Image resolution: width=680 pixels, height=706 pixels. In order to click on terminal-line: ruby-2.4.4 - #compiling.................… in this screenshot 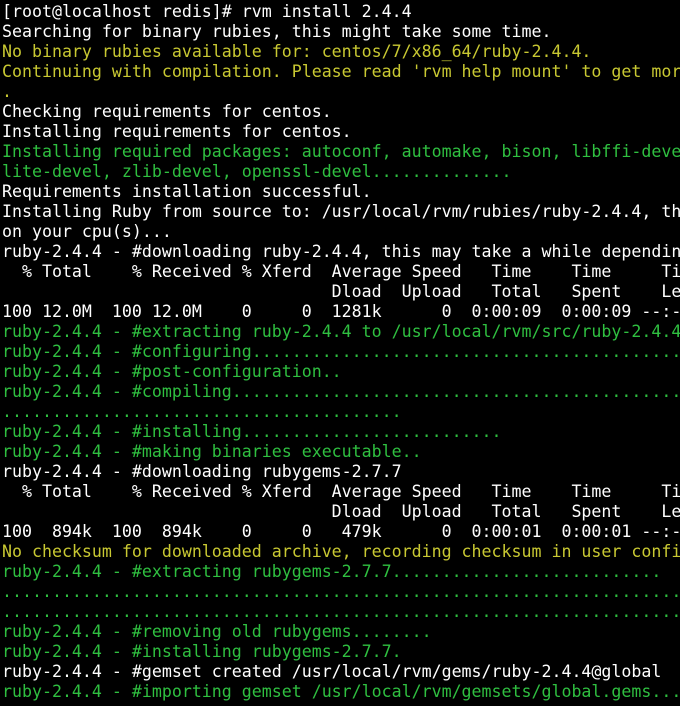, I will do `click(341, 391)`.